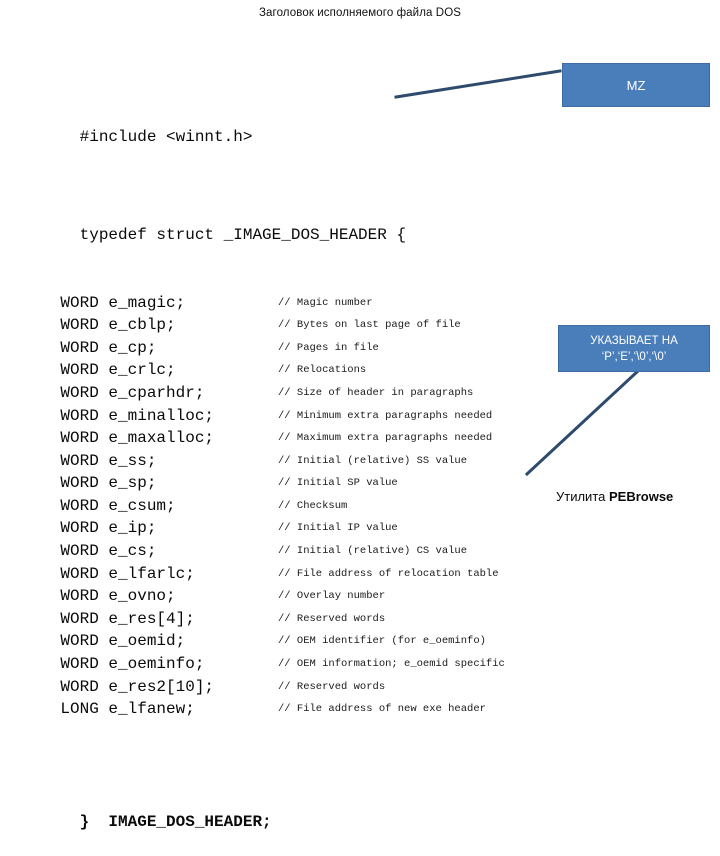 The height and width of the screenshot is (856, 720). Describe the element at coordinates (332, 596) in the screenshot. I see `code-field-comment: // Overlay number` at that location.